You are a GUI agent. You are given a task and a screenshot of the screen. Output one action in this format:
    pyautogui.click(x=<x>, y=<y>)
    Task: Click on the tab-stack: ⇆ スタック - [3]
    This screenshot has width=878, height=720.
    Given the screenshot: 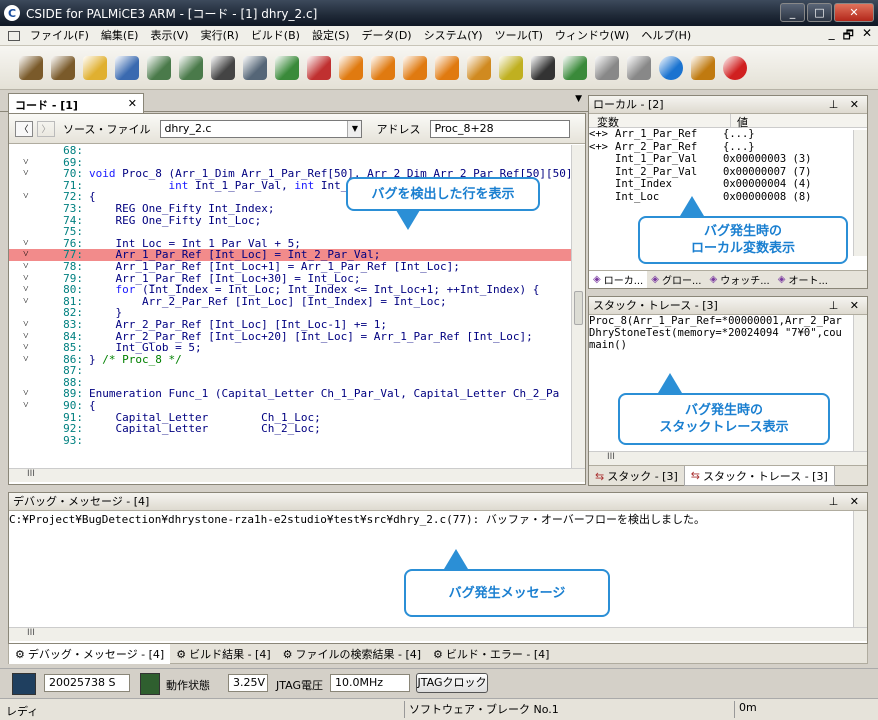 What is the action you would take?
    pyautogui.click(x=636, y=476)
    